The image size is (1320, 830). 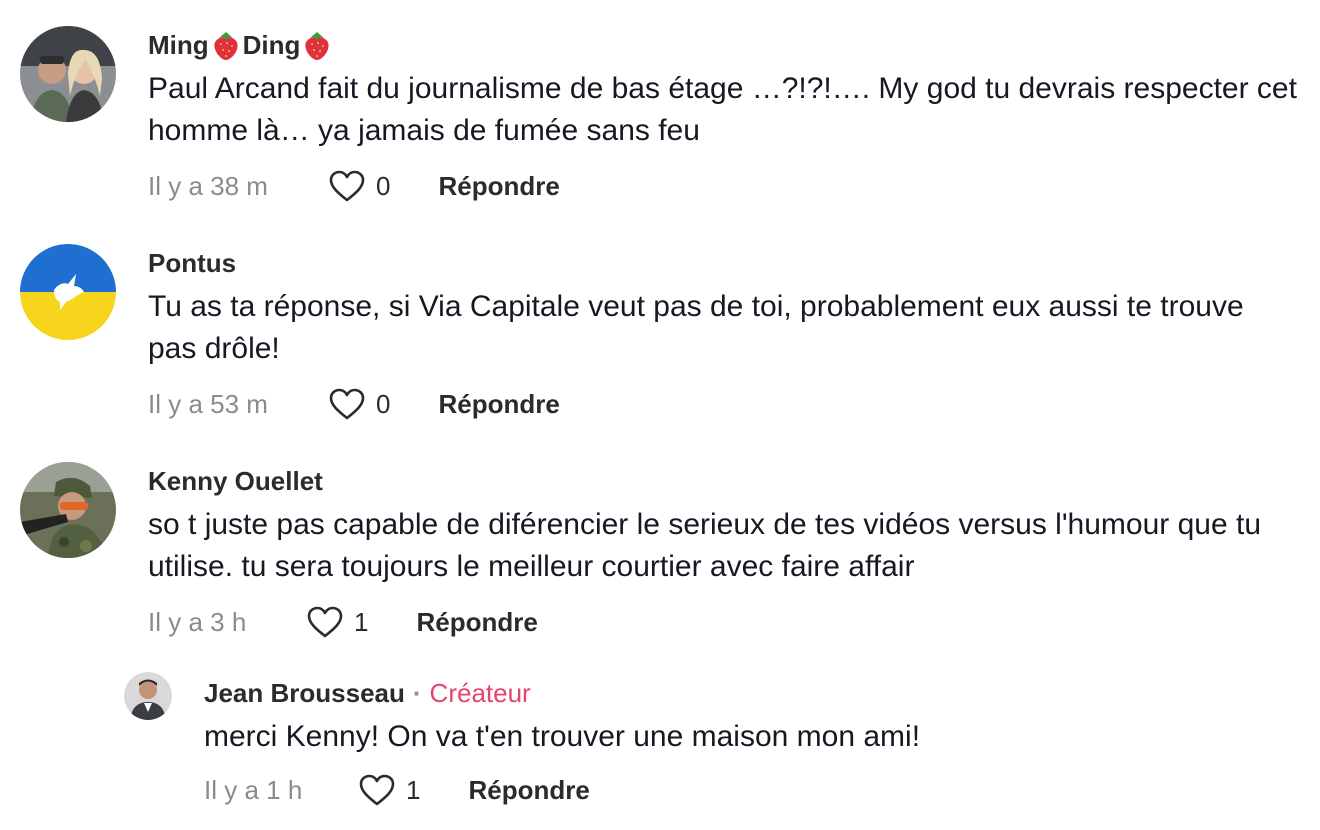 I want to click on comment-author: Ming Ding, so click(x=724, y=45).